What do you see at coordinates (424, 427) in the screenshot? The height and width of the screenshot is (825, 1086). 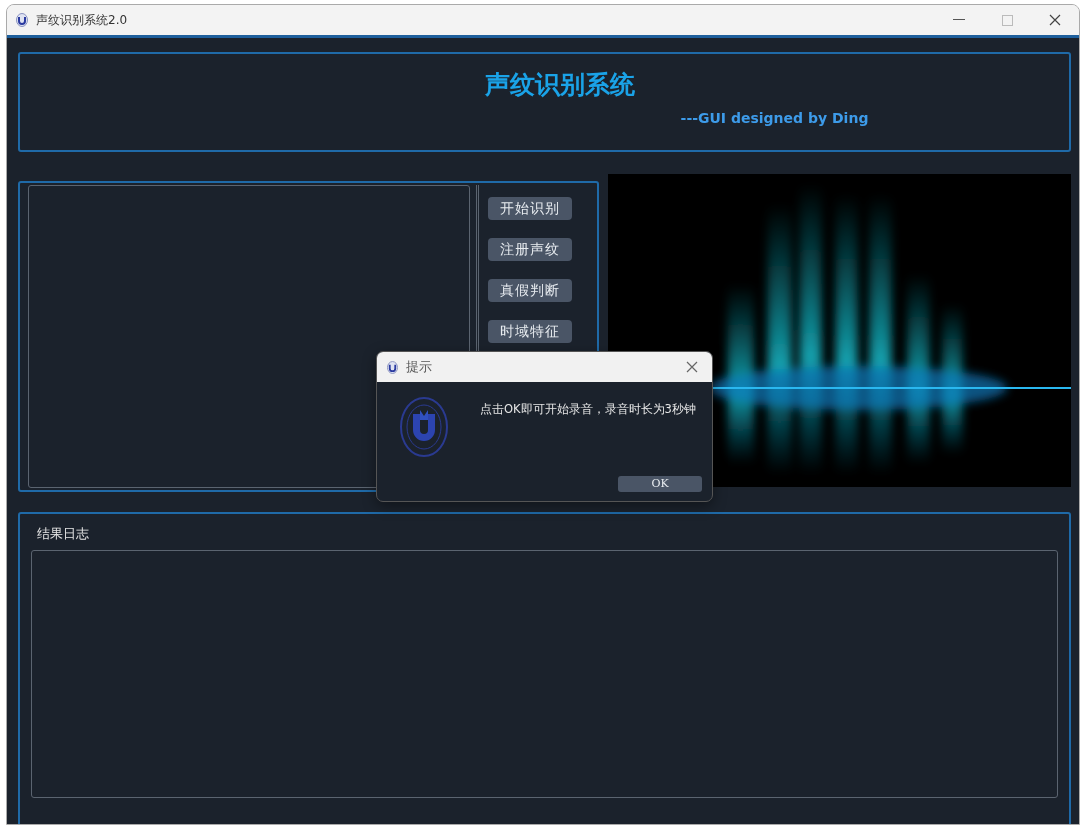 I see `emblem-icon` at bounding box center [424, 427].